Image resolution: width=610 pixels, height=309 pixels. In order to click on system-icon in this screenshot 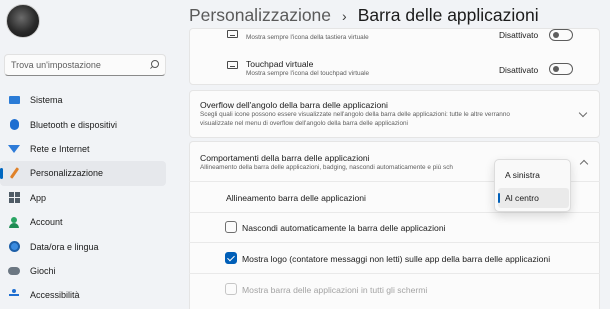, I will do `click(14, 100)`.